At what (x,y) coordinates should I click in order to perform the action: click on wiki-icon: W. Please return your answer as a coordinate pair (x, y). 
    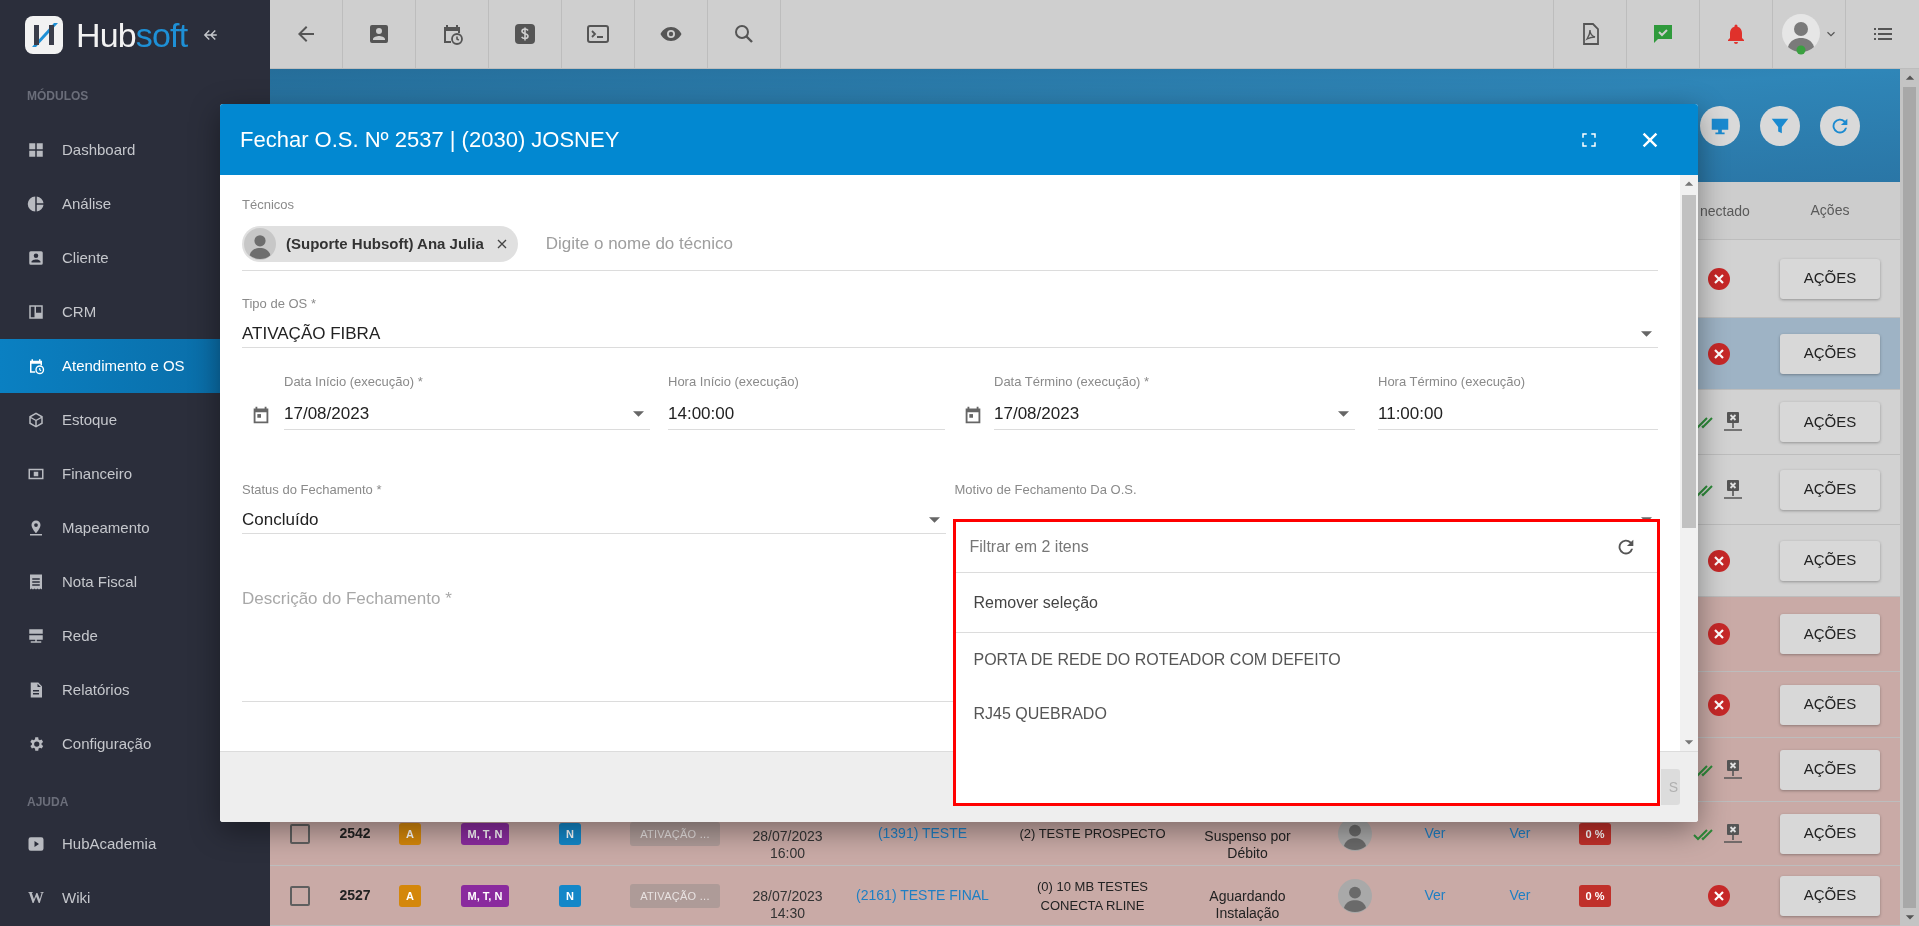
    Looking at the image, I should click on (36, 898).